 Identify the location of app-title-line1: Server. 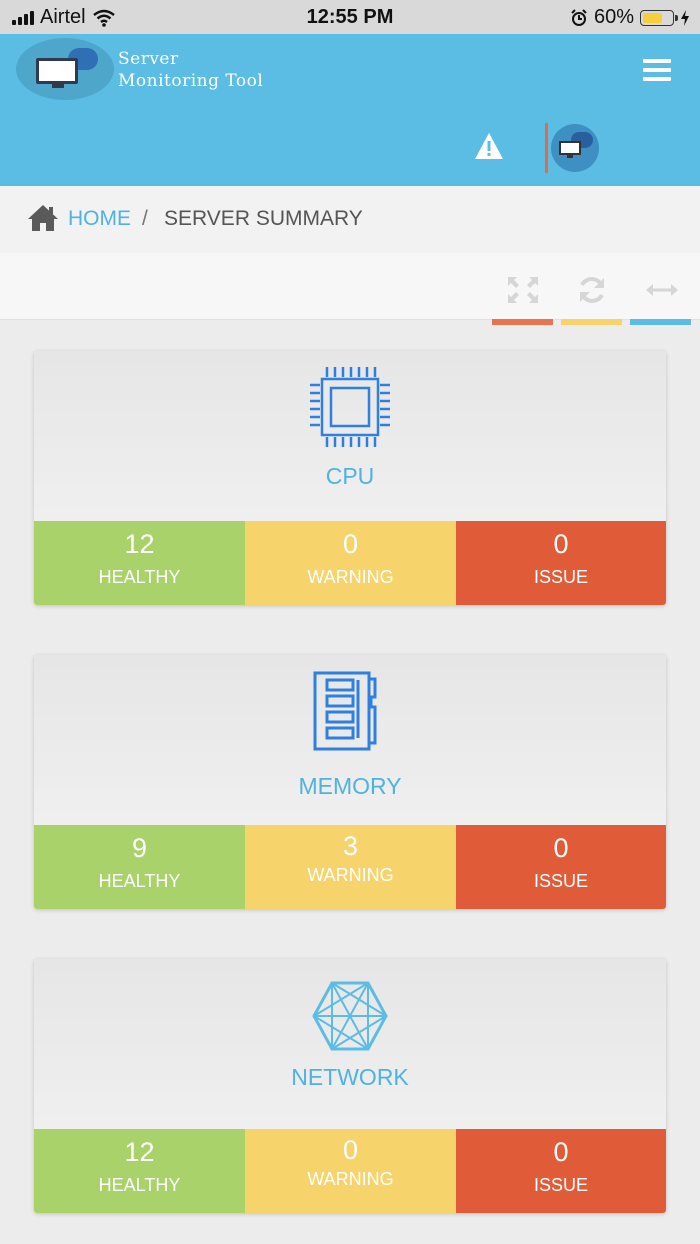
(148, 59).